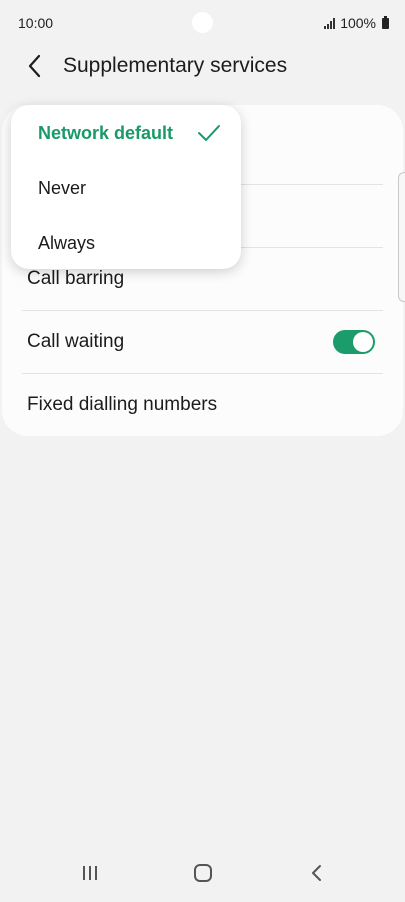 The width and height of the screenshot is (405, 902). I want to click on status-time: 10:00, so click(36, 23).